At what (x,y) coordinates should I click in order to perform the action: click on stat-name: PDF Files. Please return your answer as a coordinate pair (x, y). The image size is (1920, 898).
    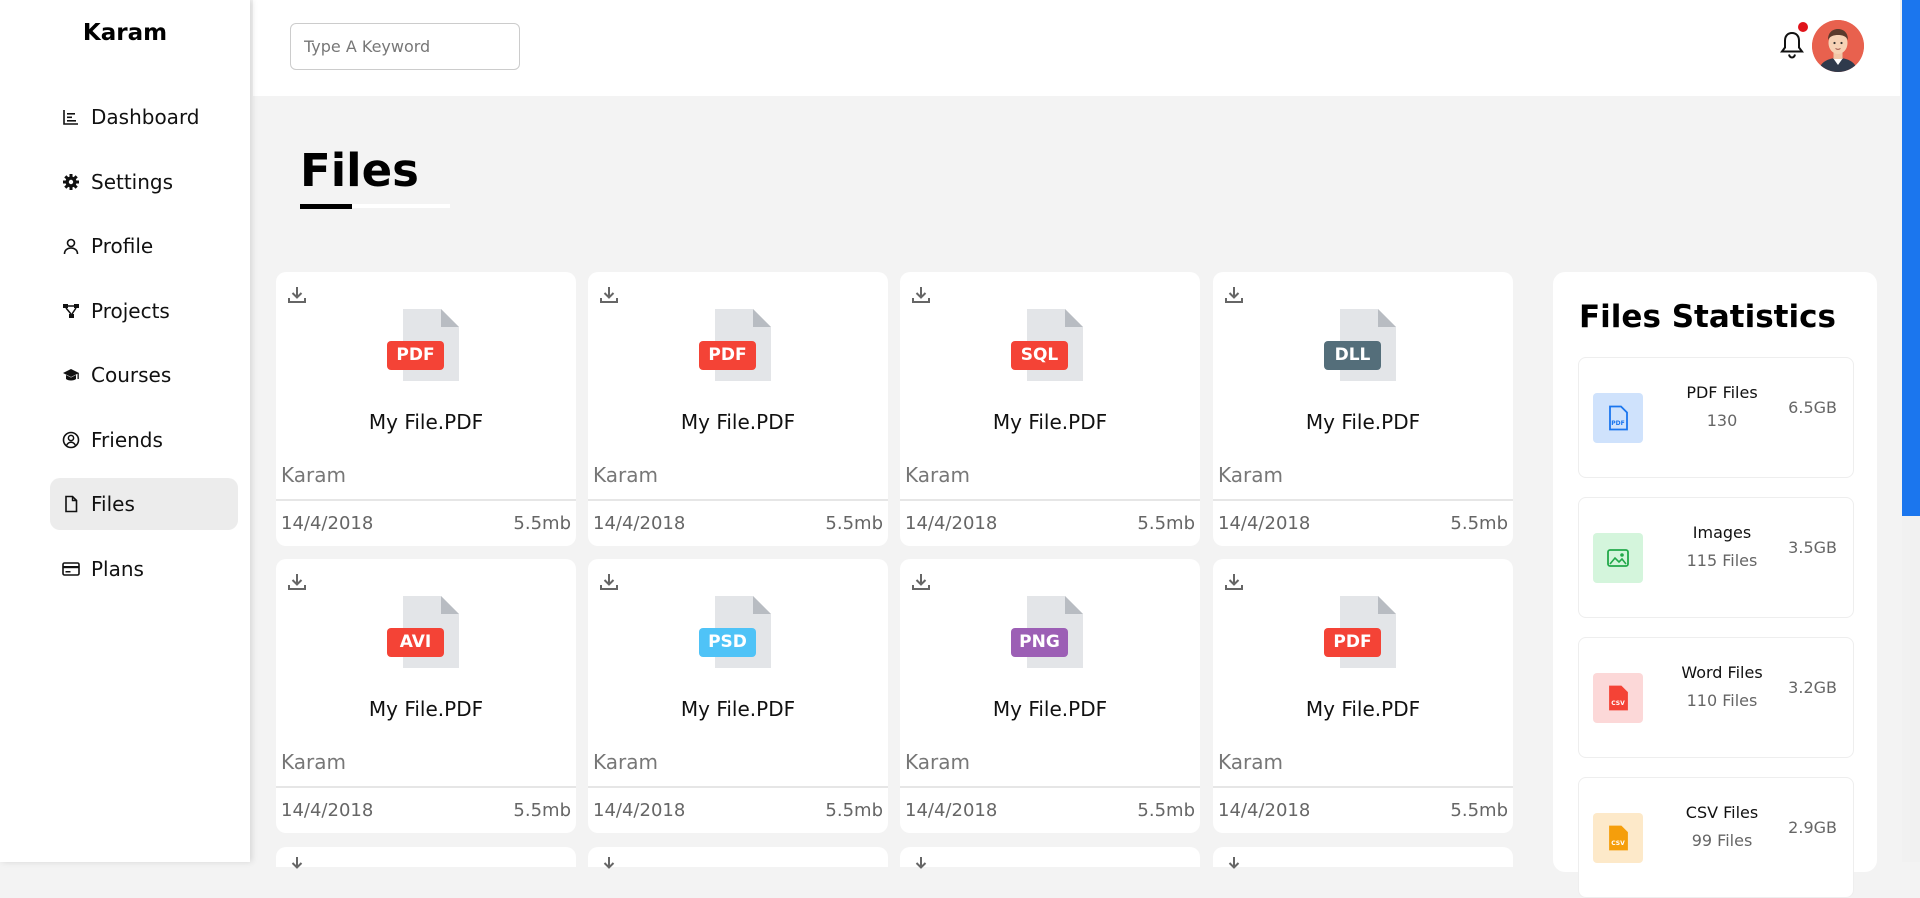
    Looking at the image, I should click on (1722, 392).